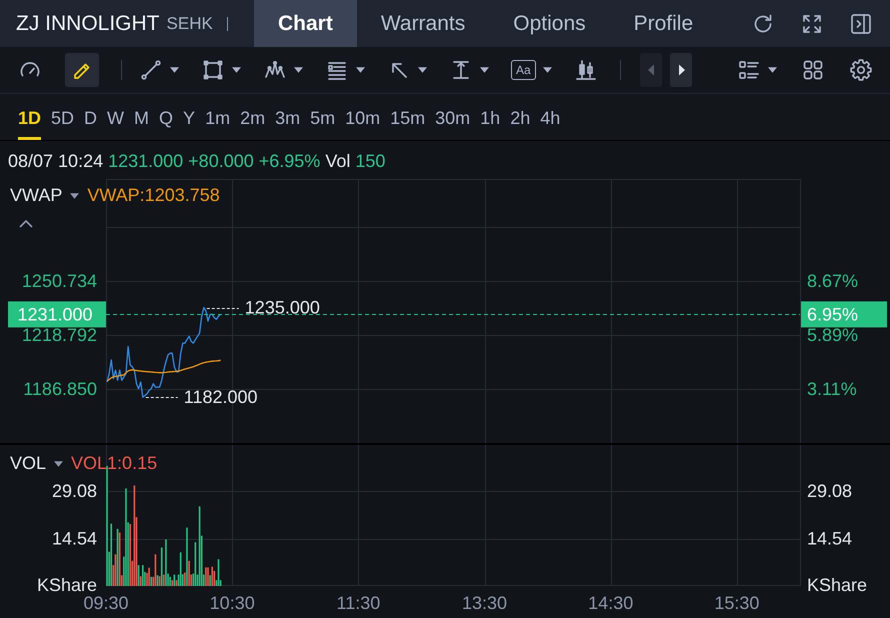 The image size is (890, 618). I want to click on last-percent-tag: 6.95%, so click(844, 314).